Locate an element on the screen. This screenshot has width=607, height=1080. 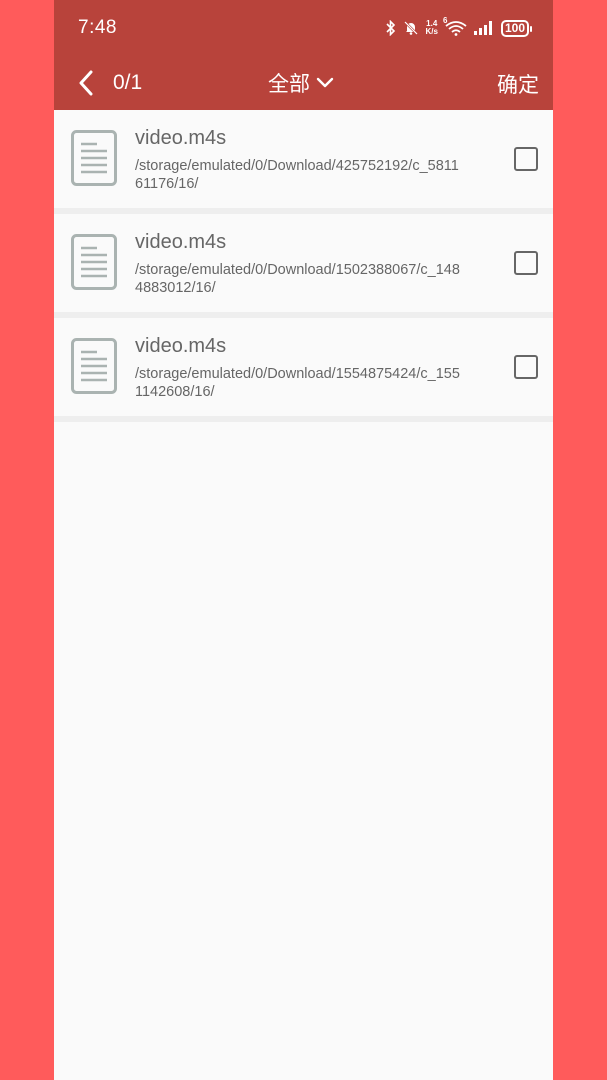
filter-dropdown: 全部 is located at coordinates (301, 83).